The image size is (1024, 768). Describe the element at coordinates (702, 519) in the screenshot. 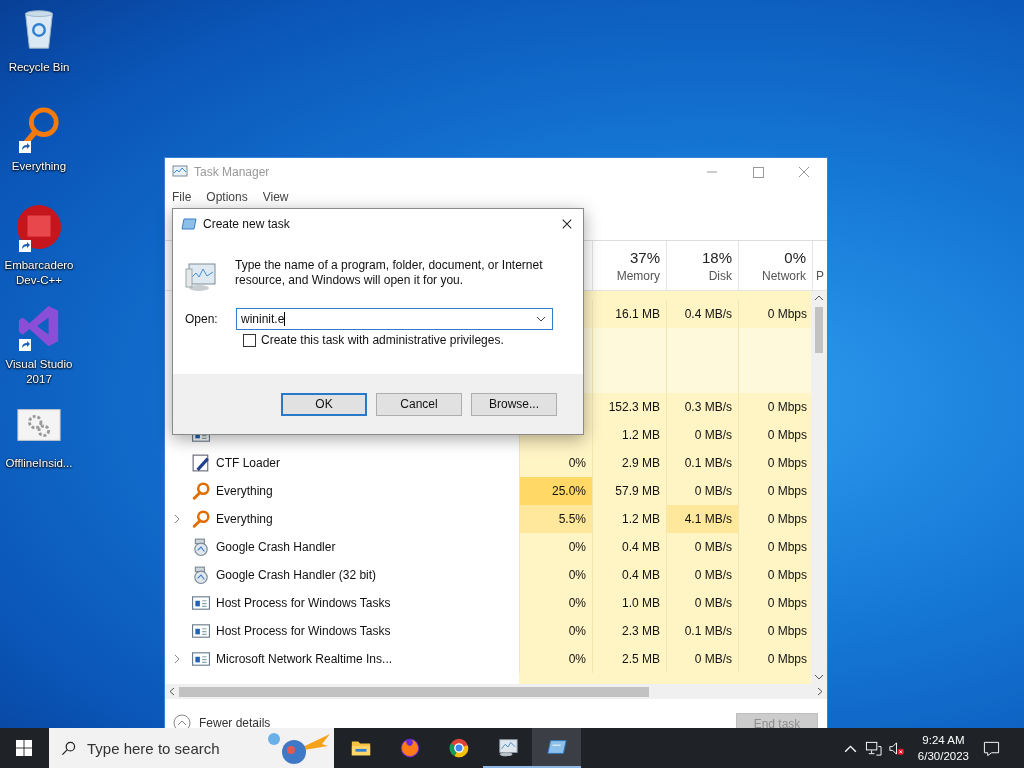

I see `disk-cell: 4.1 MB/s` at that location.